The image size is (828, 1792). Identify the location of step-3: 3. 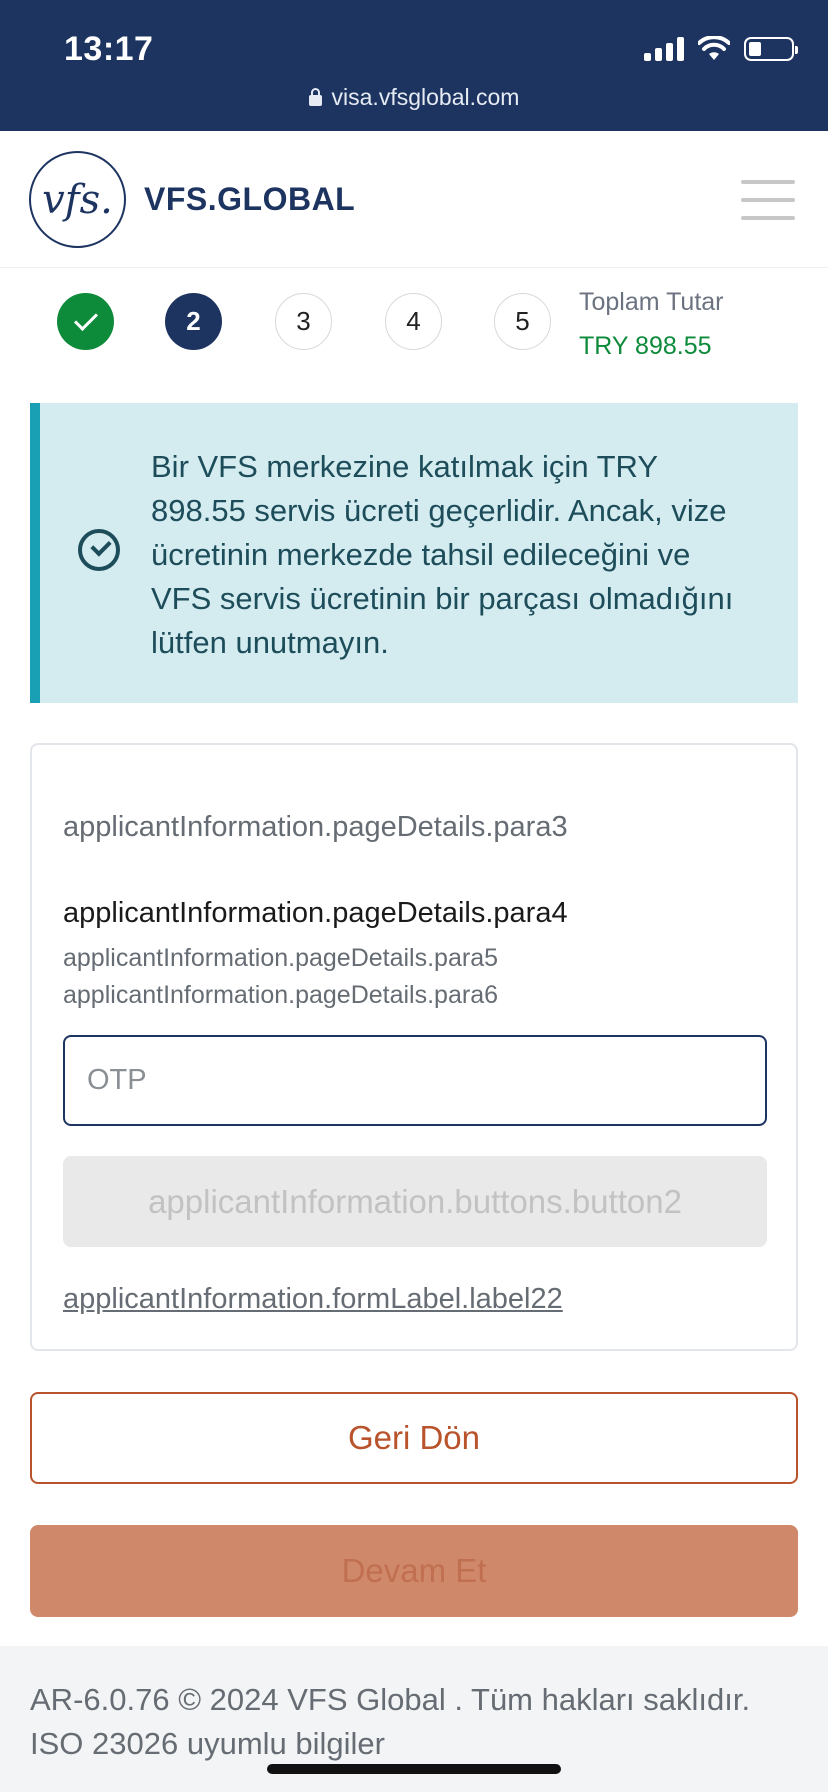
(303, 321).